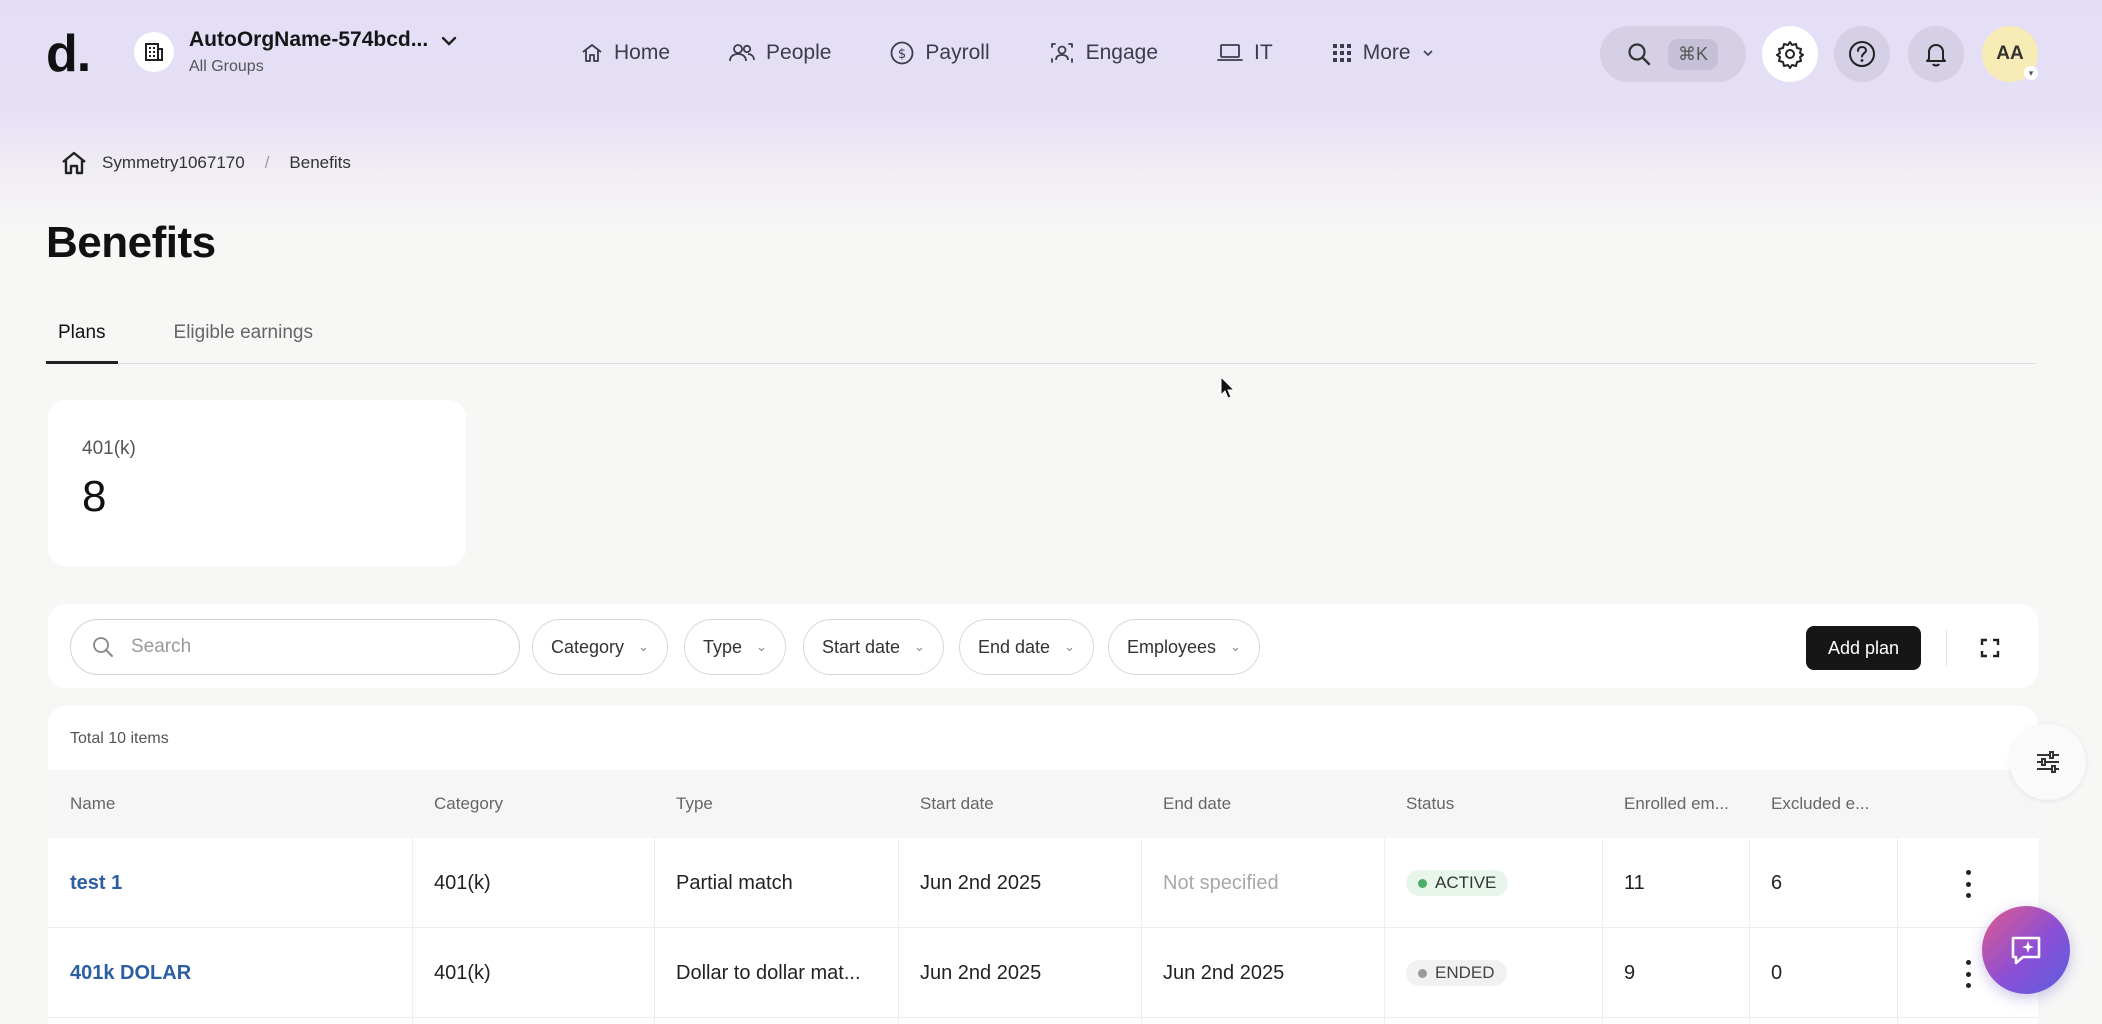 This screenshot has height=1024, width=2102. What do you see at coordinates (1341, 53) in the screenshot?
I see `grid-icon` at bounding box center [1341, 53].